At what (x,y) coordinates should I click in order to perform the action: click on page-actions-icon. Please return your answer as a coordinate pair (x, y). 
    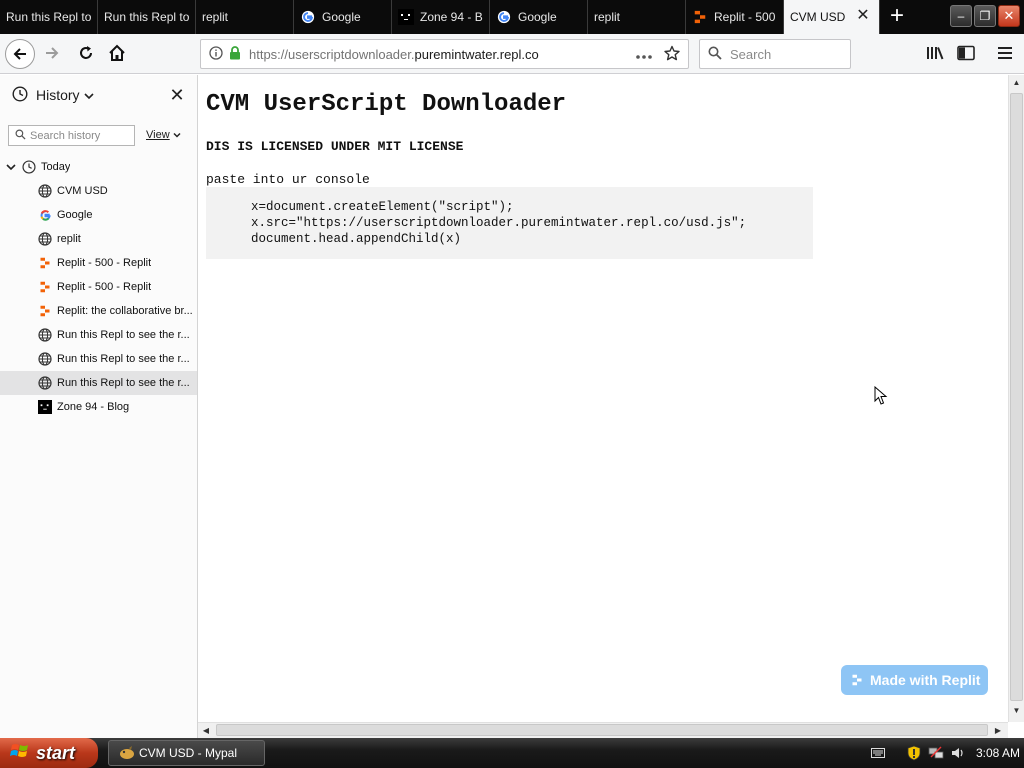
    Looking at the image, I should click on (644, 54).